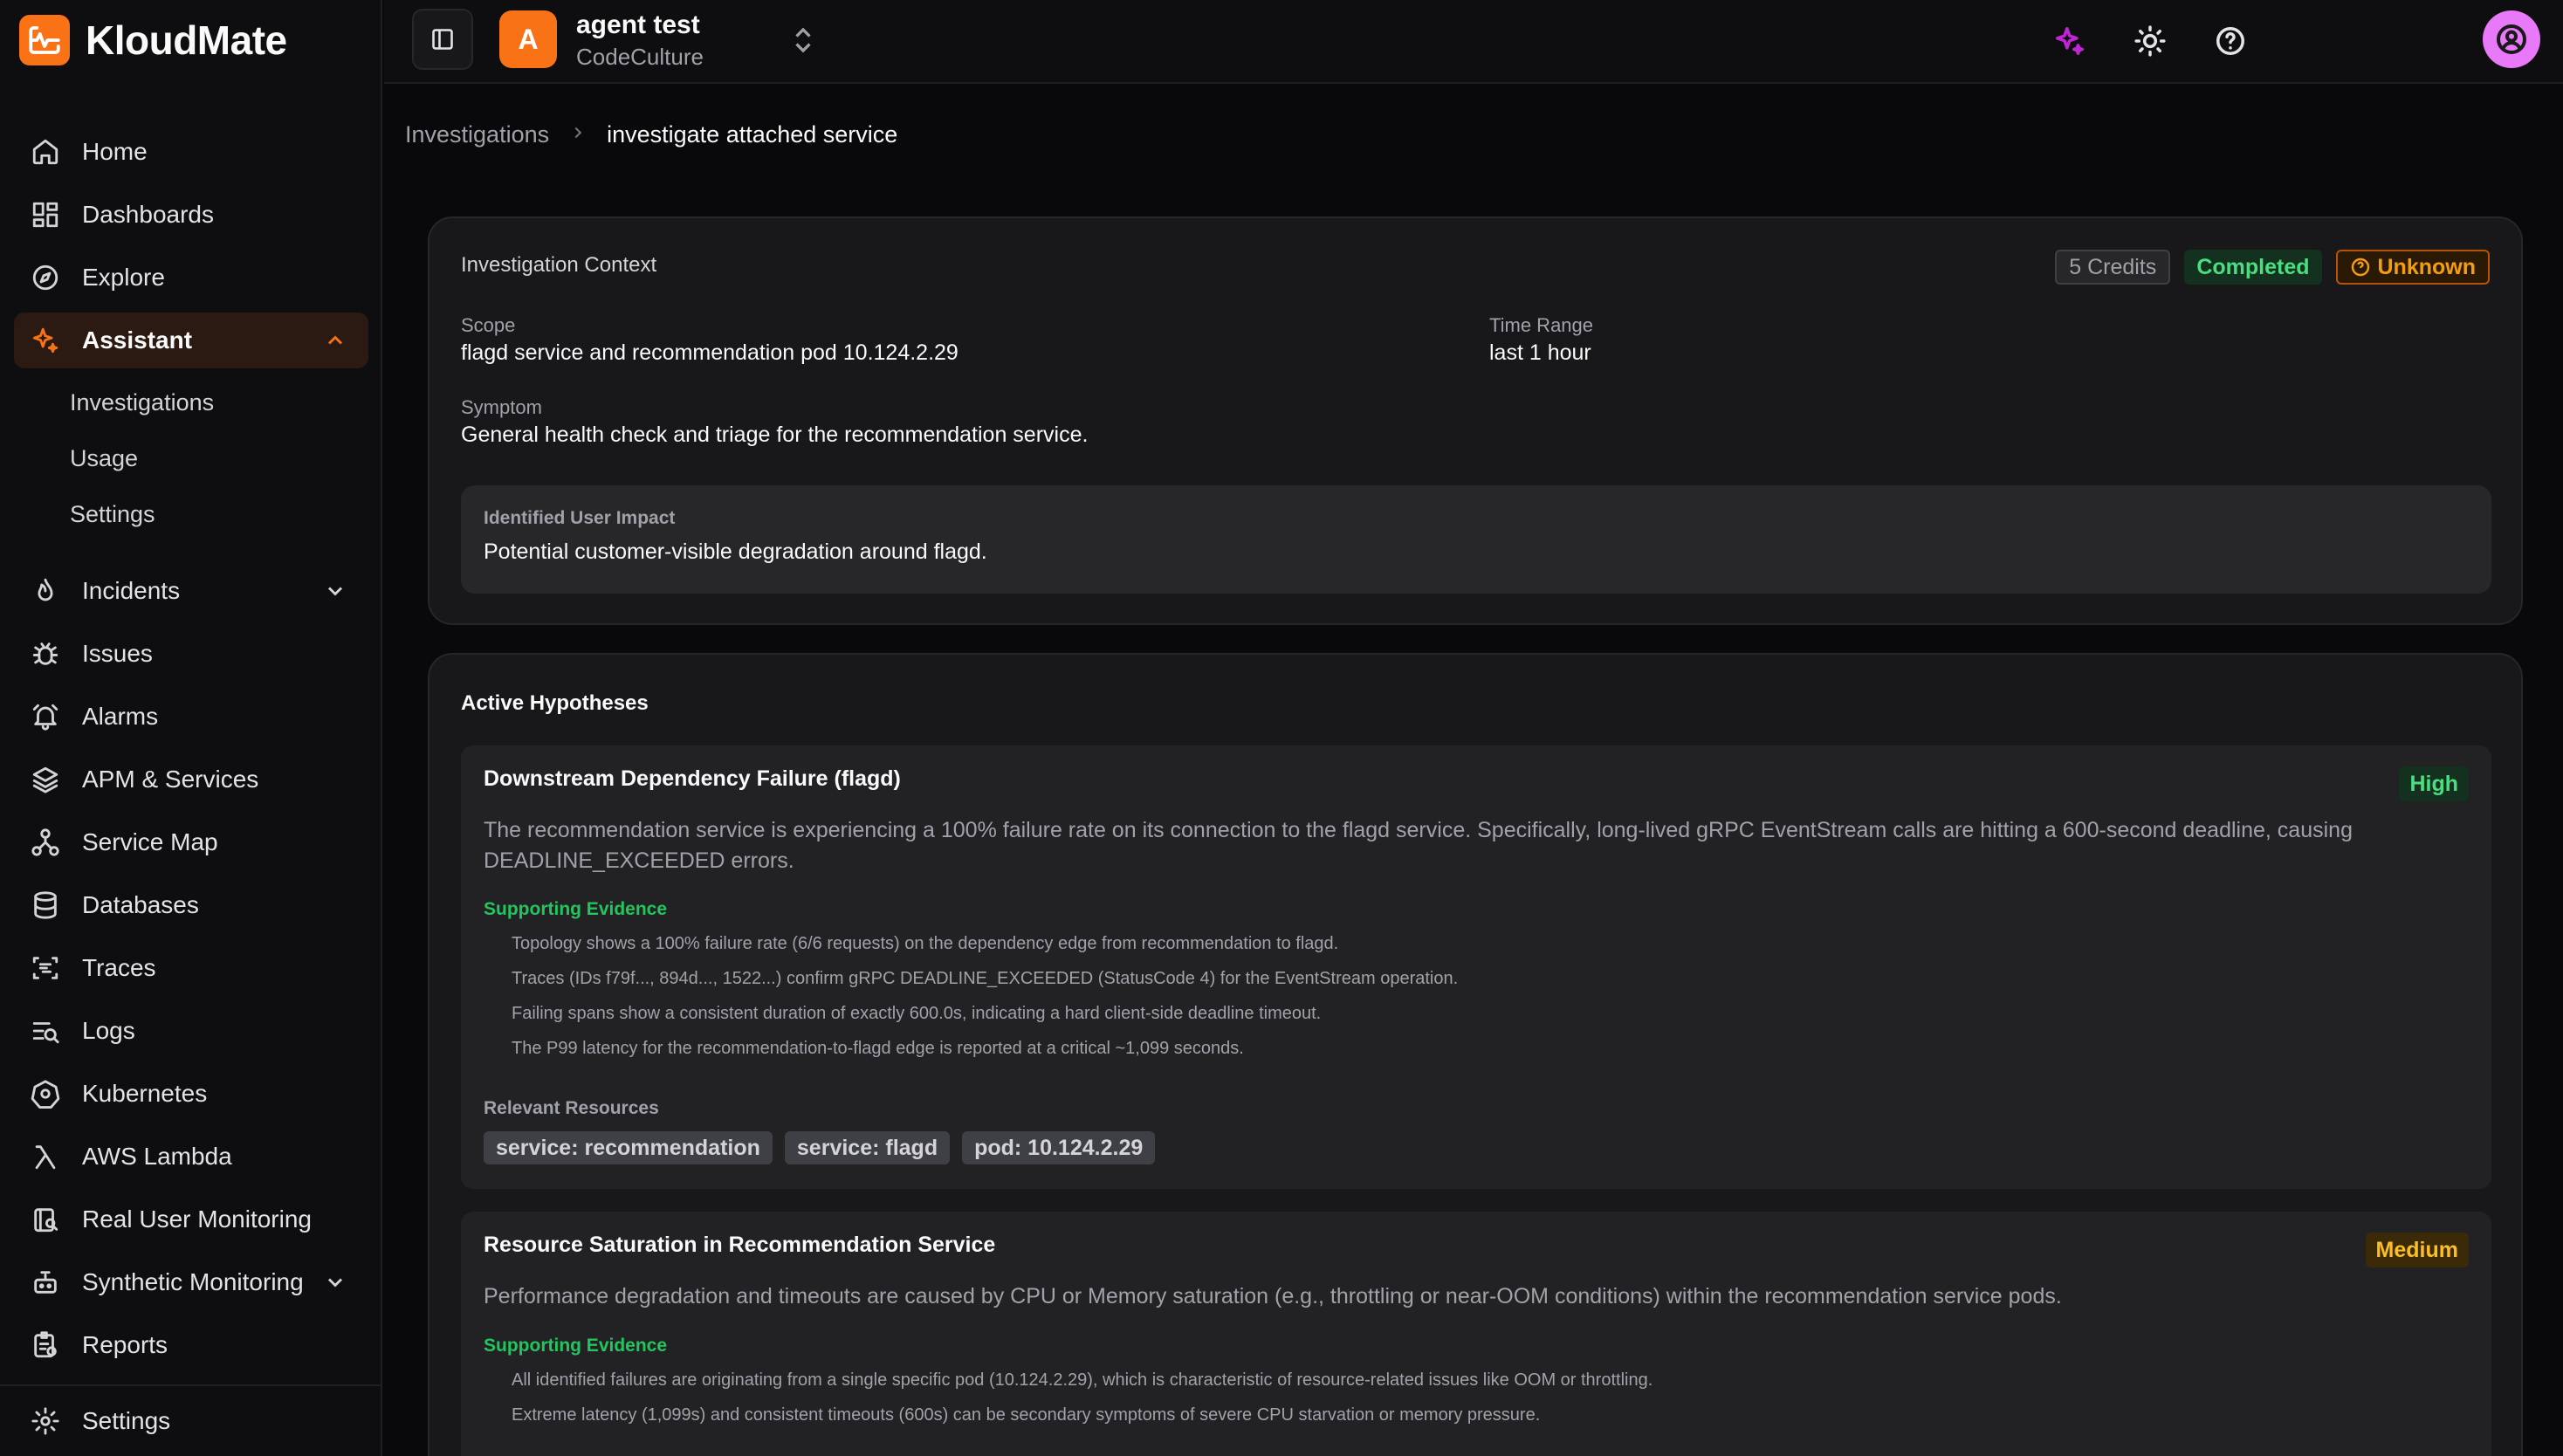  I want to click on robot-icon, so click(45, 1282).